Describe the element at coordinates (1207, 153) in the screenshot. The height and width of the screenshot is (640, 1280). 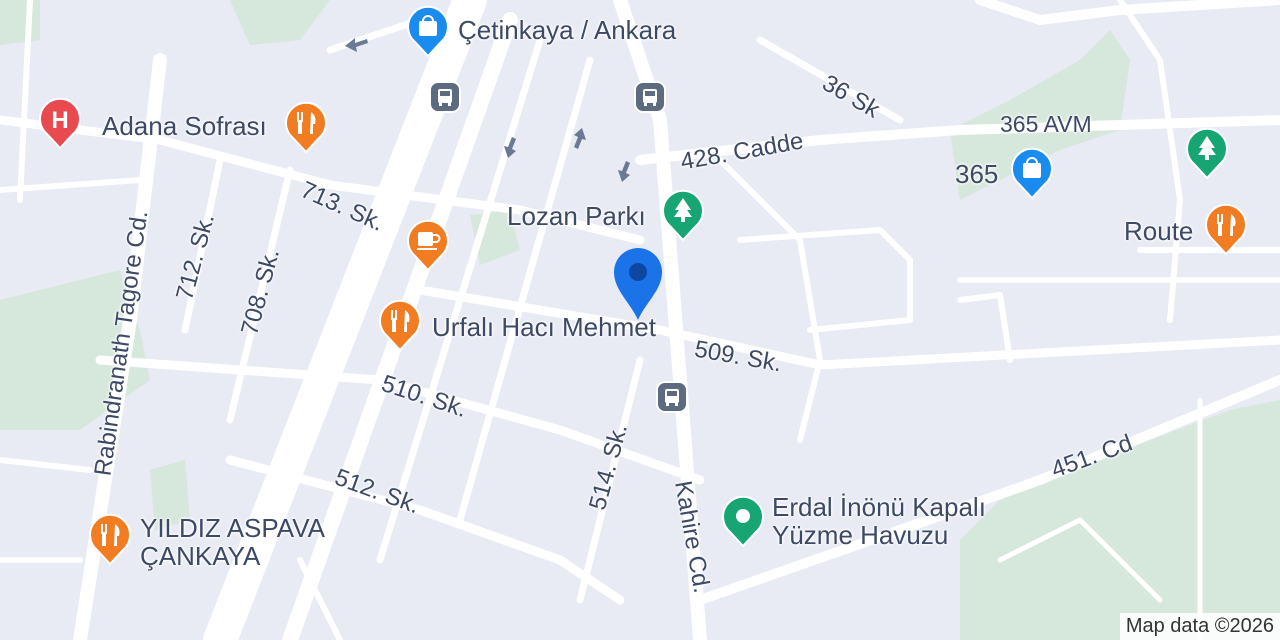
I see `park-pin-right` at that location.